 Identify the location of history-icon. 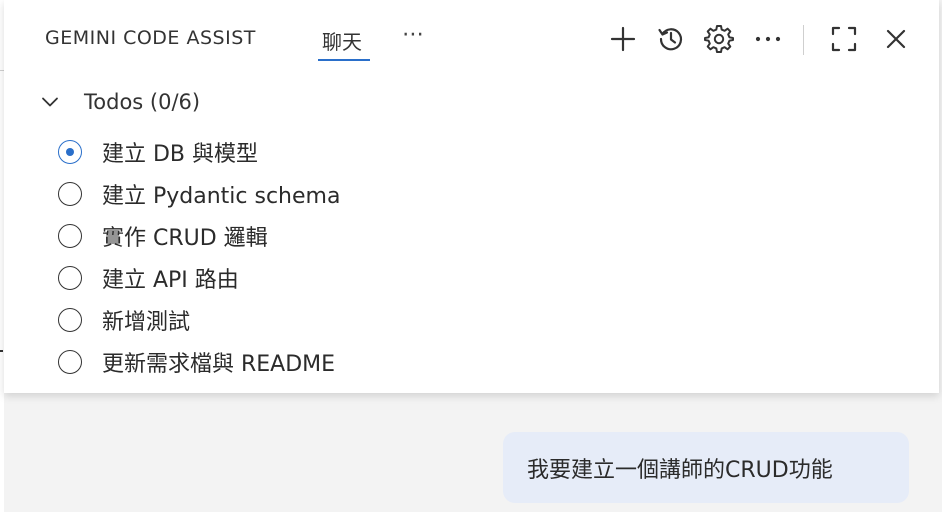
(670, 39).